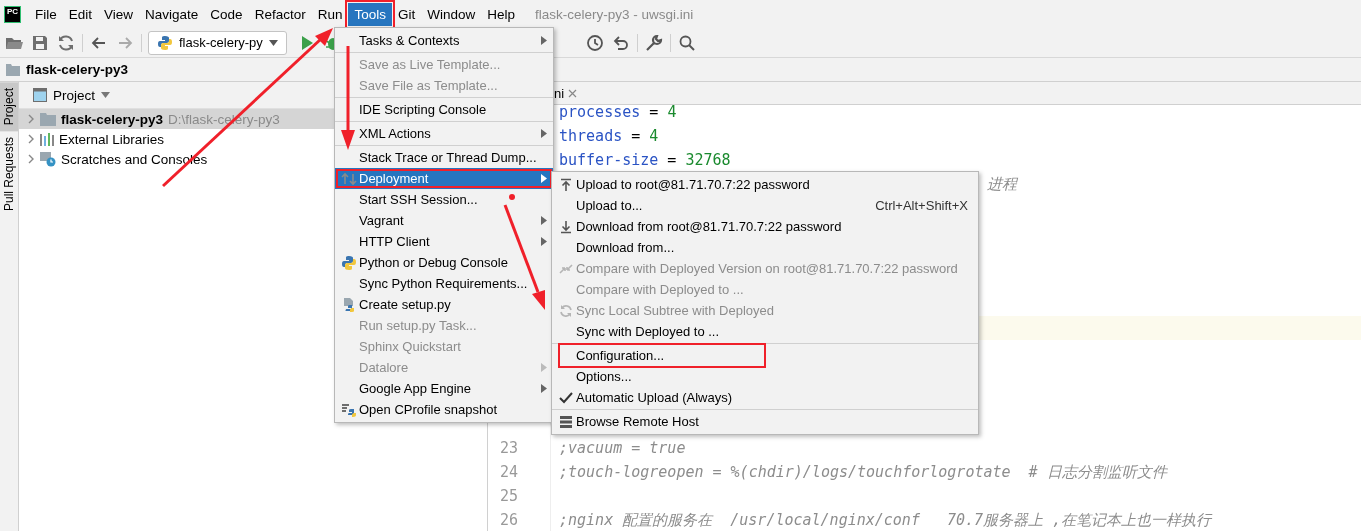 This screenshot has height=531, width=1361. Describe the element at coordinates (765, 205) in the screenshot. I see `menu-item: Upload to... Ctrl+Alt+Shift+X` at that location.